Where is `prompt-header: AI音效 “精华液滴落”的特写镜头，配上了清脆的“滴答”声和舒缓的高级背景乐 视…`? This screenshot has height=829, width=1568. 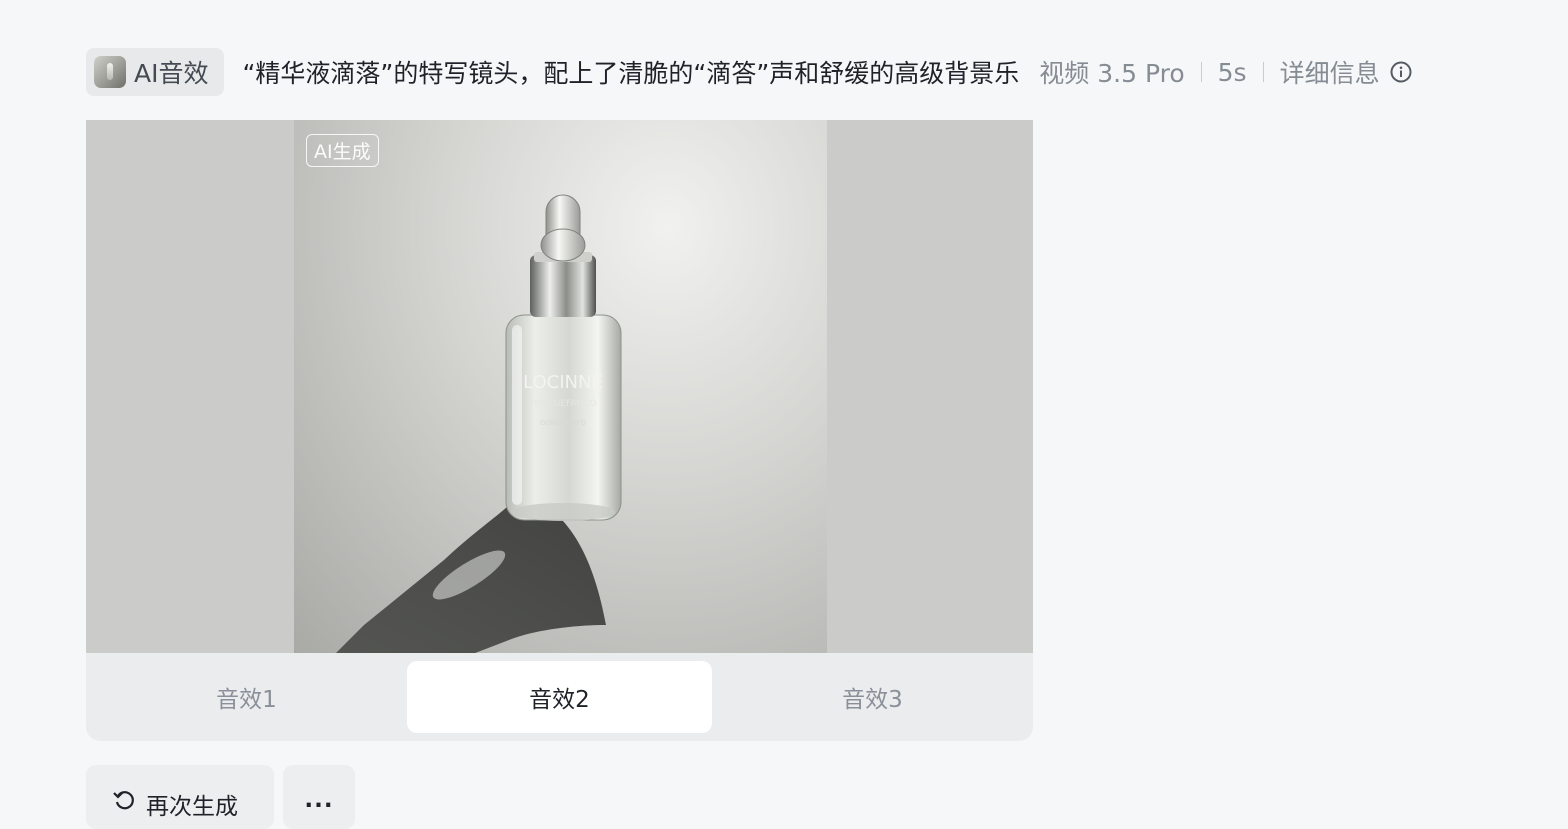
prompt-header: AI音效 “精华液滴落”的特写镜头，配上了清脆的“滴答”声和舒缓的高级背景乐 视… is located at coordinates (816, 72).